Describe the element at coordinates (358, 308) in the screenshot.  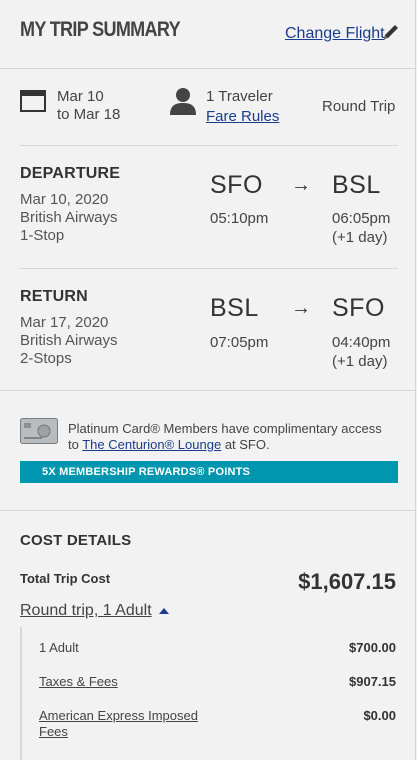
I see `return-destination-code: SFO` at that location.